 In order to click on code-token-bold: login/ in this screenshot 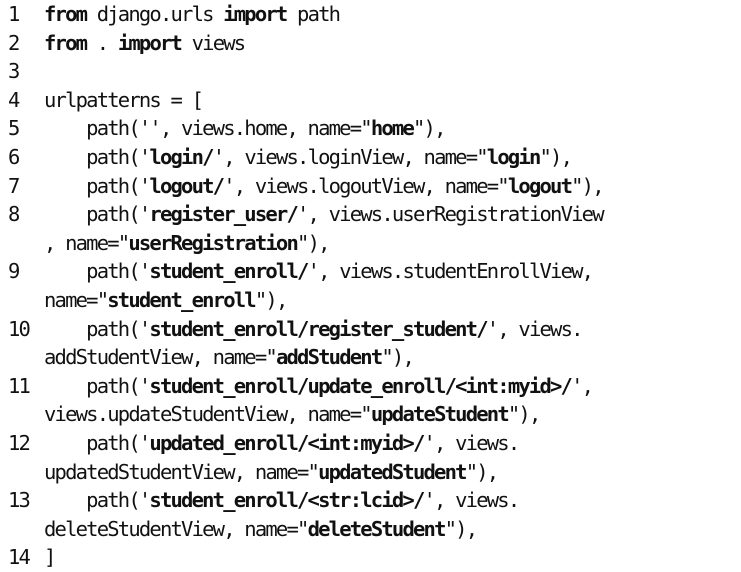, I will do `click(181, 156)`.